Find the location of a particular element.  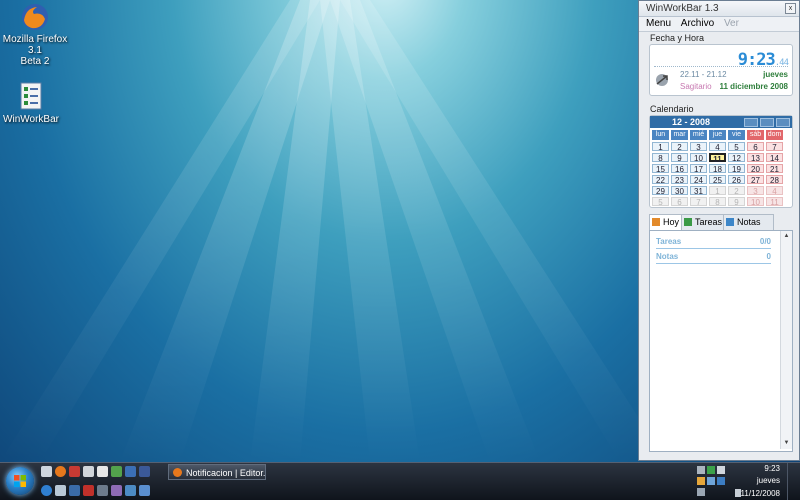

zodiac-range: 22.11 - 21.12 is located at coordinates (703, 74).